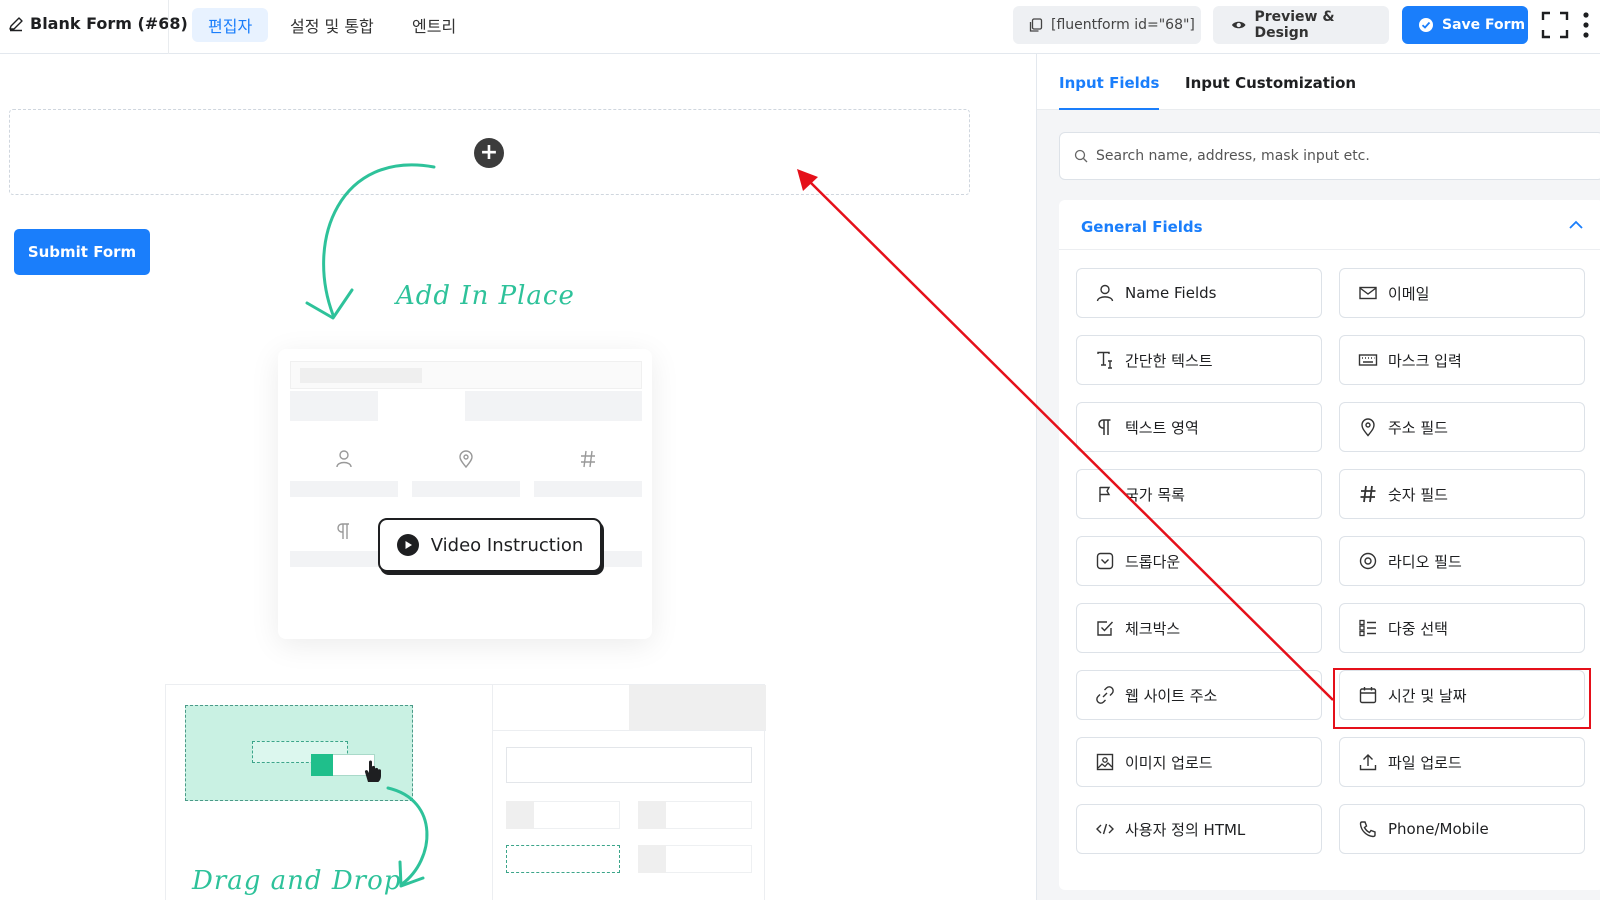  I want to click on field-website-url: 웹 사이트 주소, so click(1199, 695).